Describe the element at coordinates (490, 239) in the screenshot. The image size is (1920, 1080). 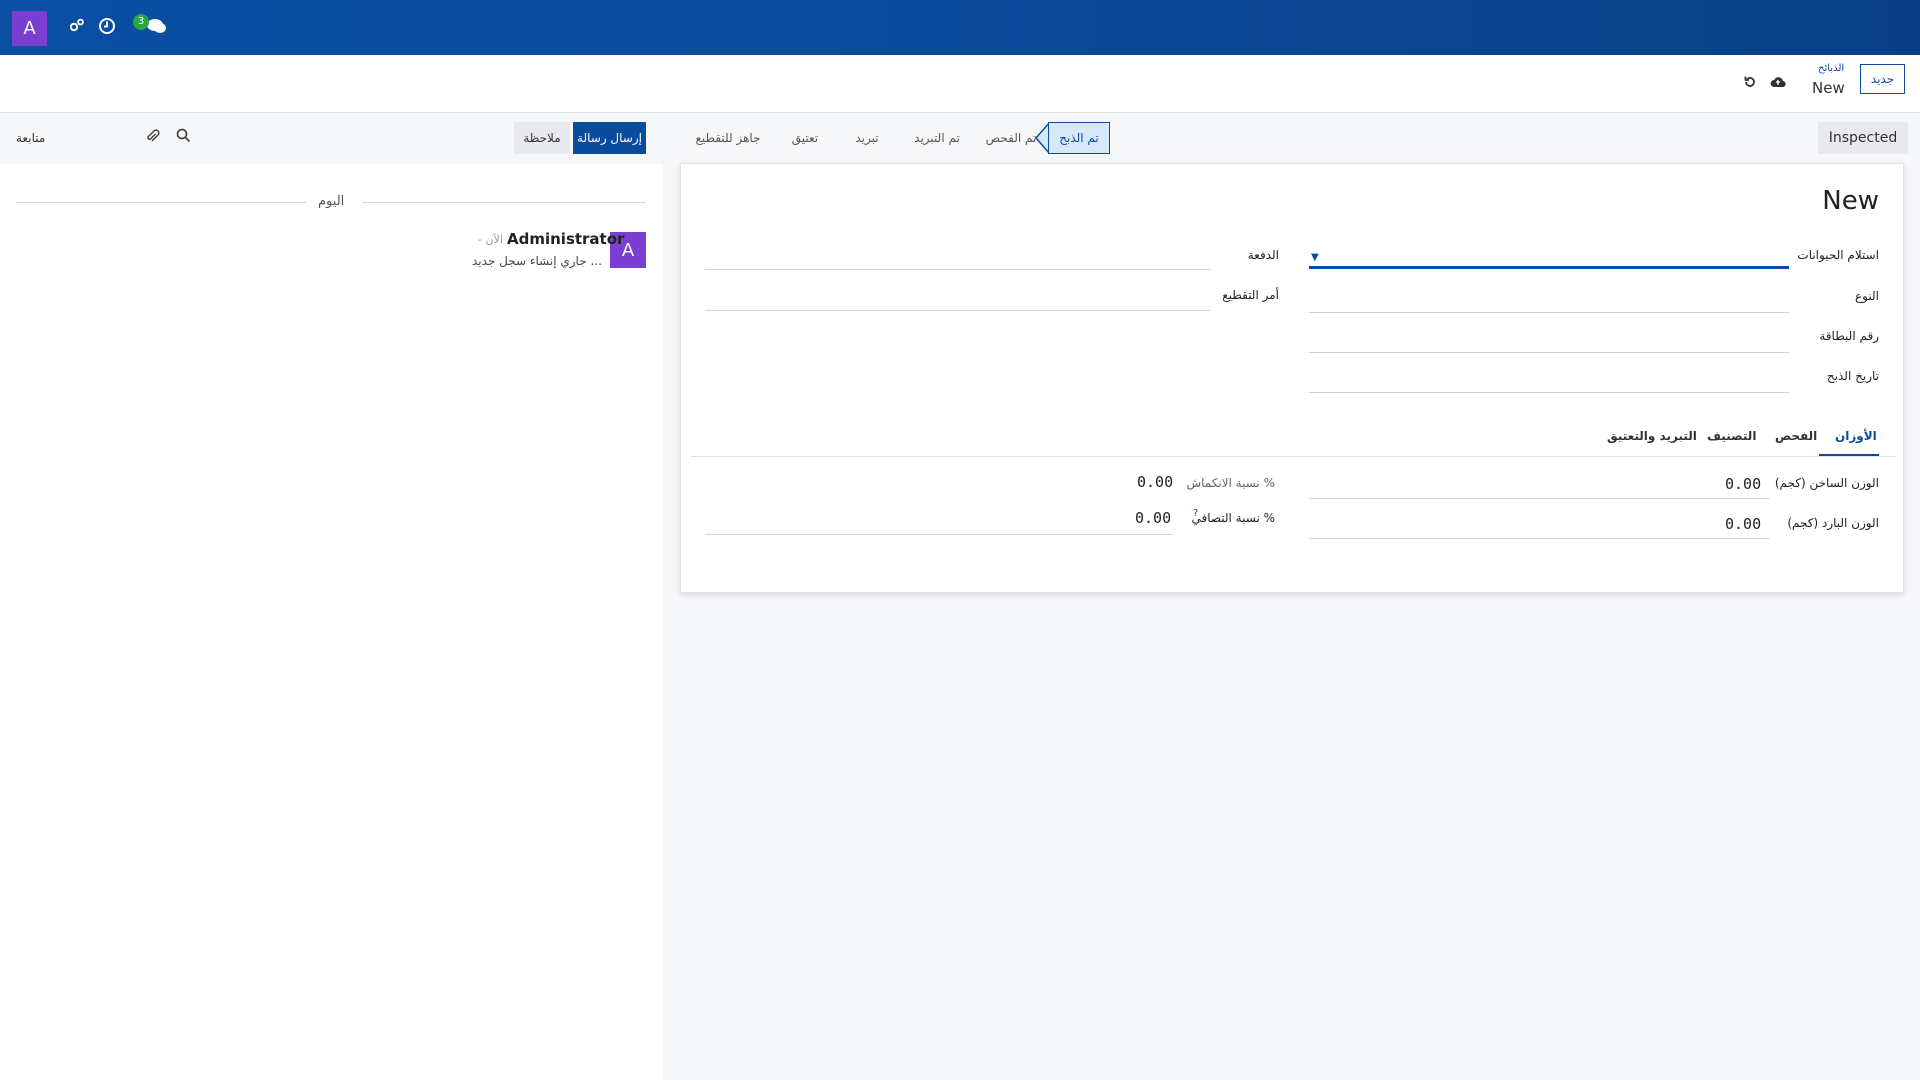
I see `message-time: - الآن` at that location.